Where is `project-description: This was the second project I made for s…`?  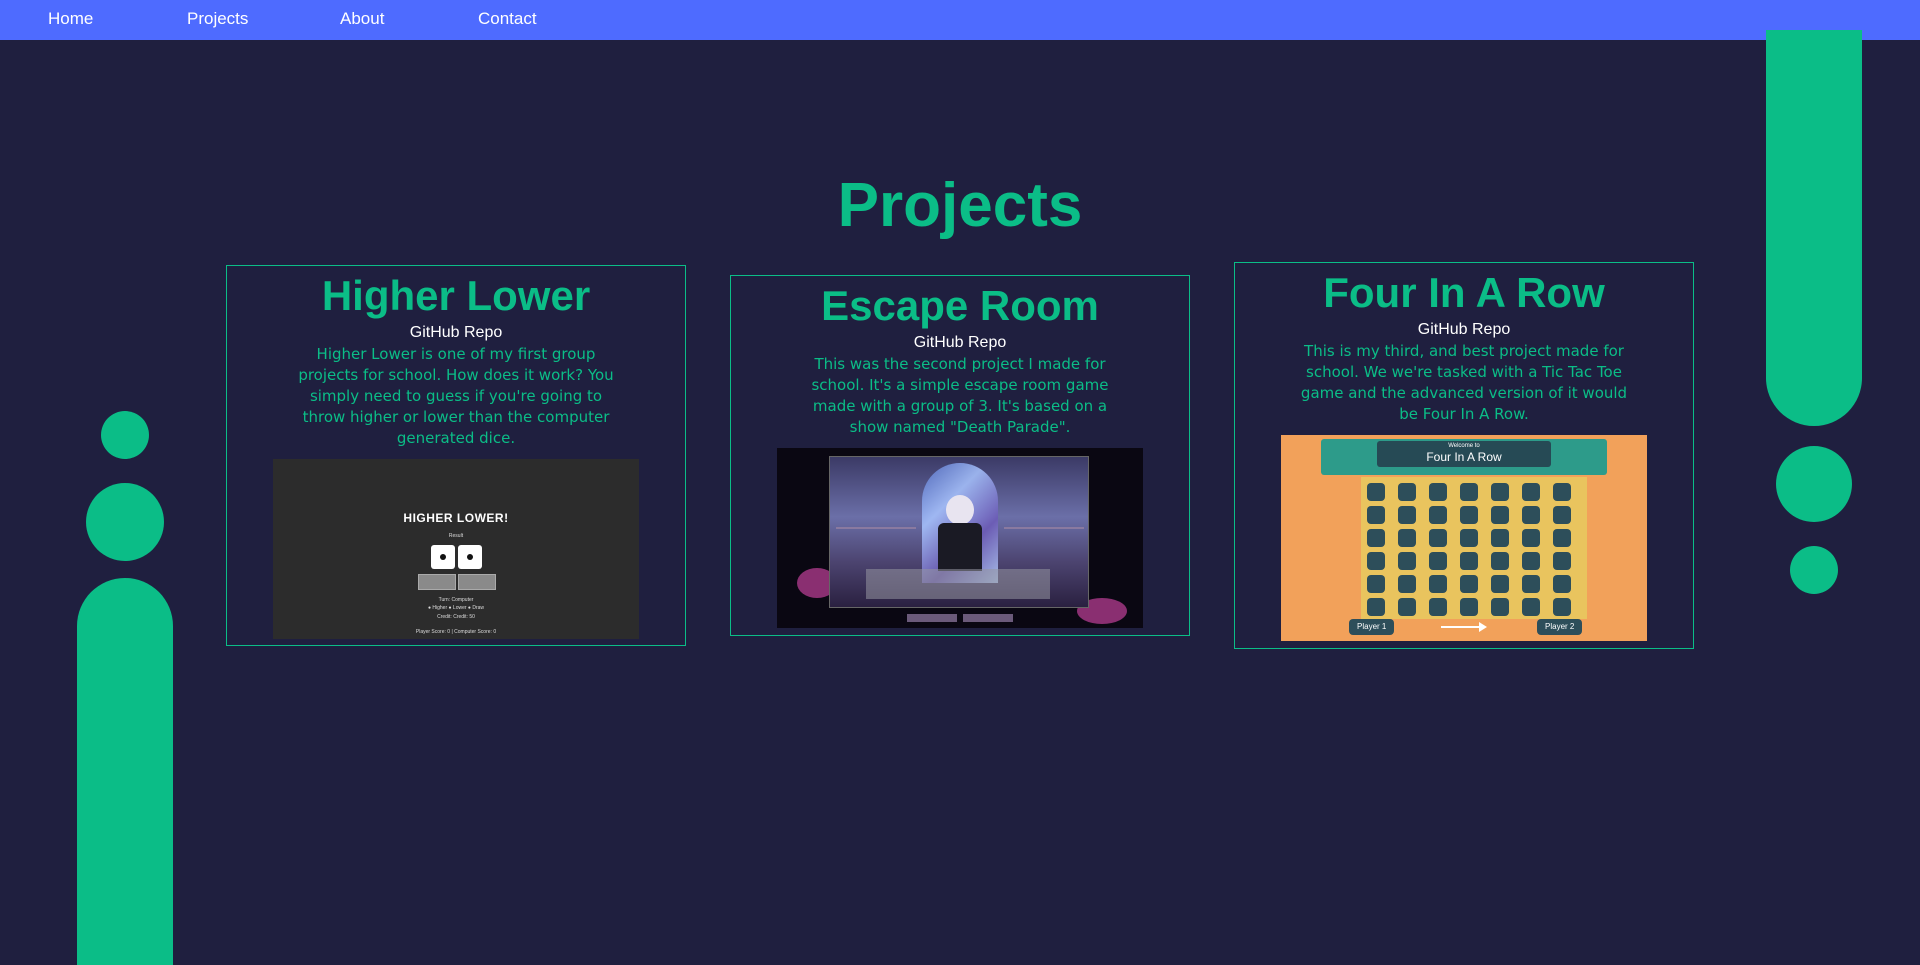
project-description: This was the second project I made for s… is located at coordinates (960, 396).